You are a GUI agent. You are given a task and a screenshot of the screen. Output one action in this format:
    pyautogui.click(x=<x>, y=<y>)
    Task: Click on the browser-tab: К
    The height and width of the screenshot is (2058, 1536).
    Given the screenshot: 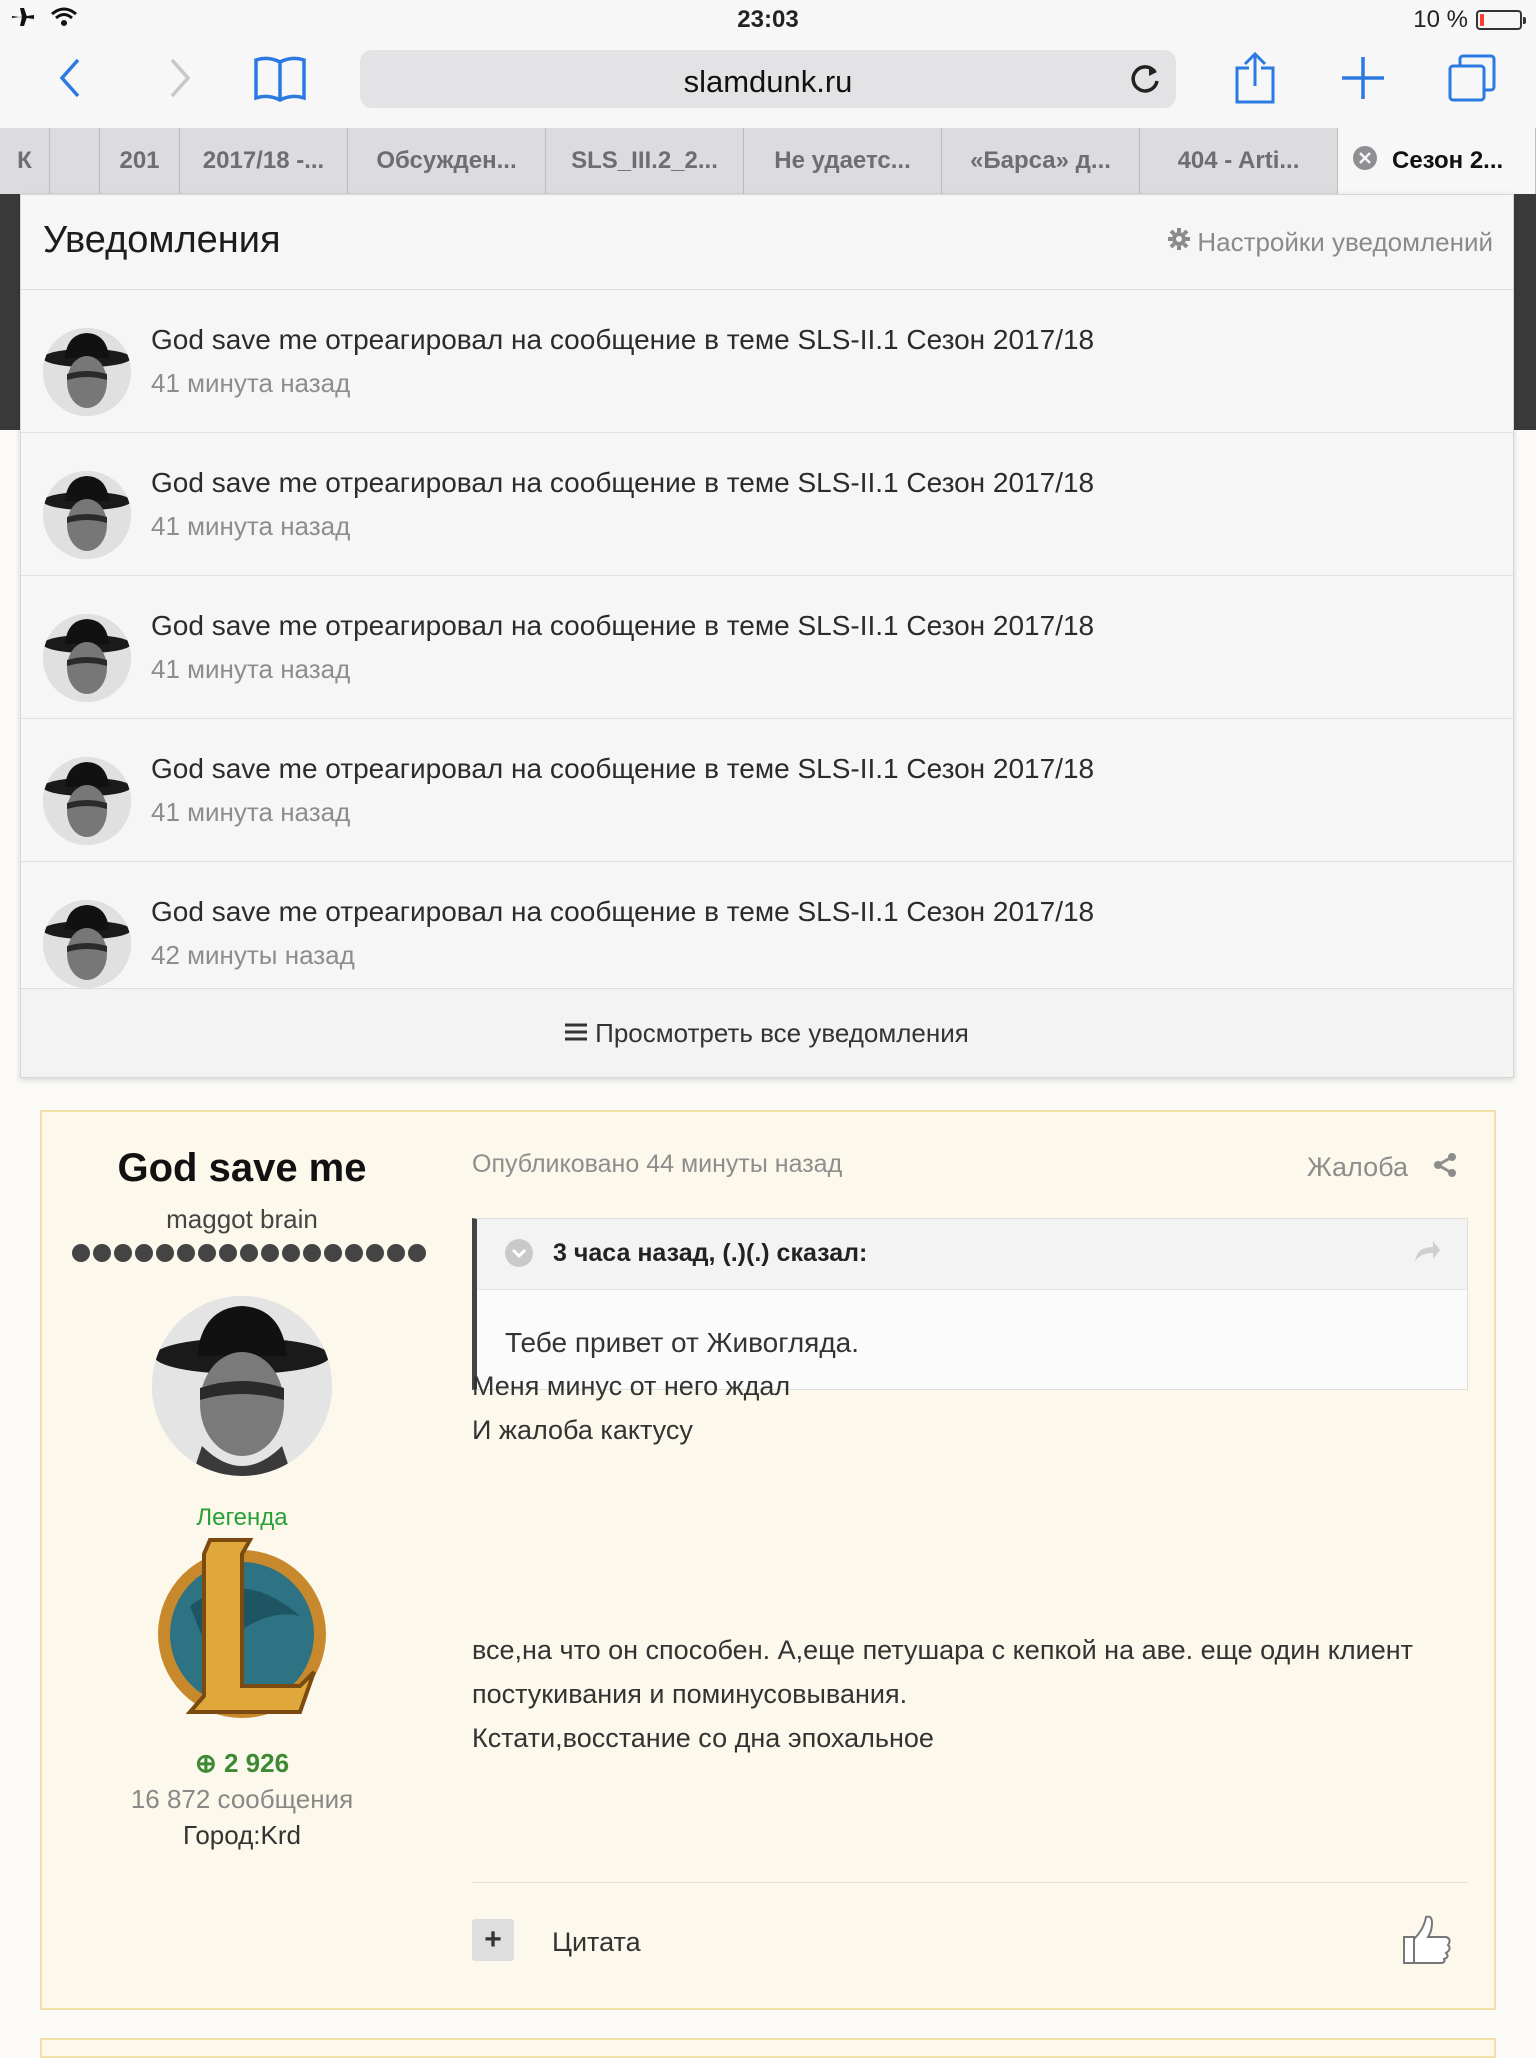 What is the action you would take?
    pyautogui.click(x=25, y=161)
    